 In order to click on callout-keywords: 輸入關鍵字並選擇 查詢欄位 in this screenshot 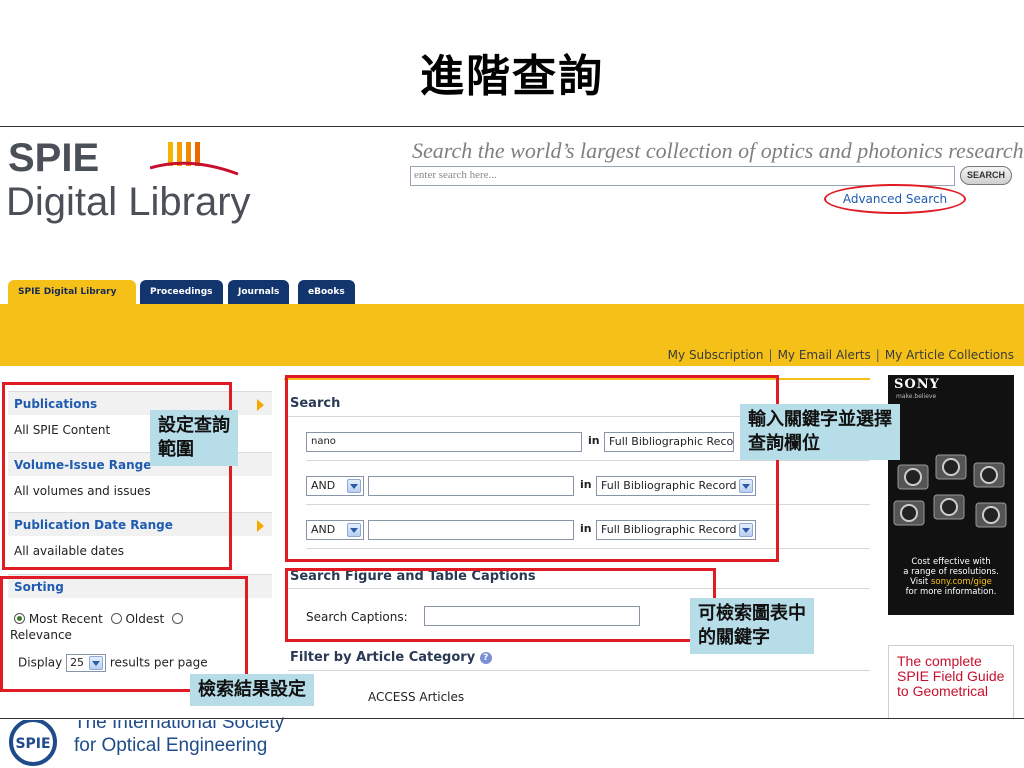, I will do `click(820, 432)`.